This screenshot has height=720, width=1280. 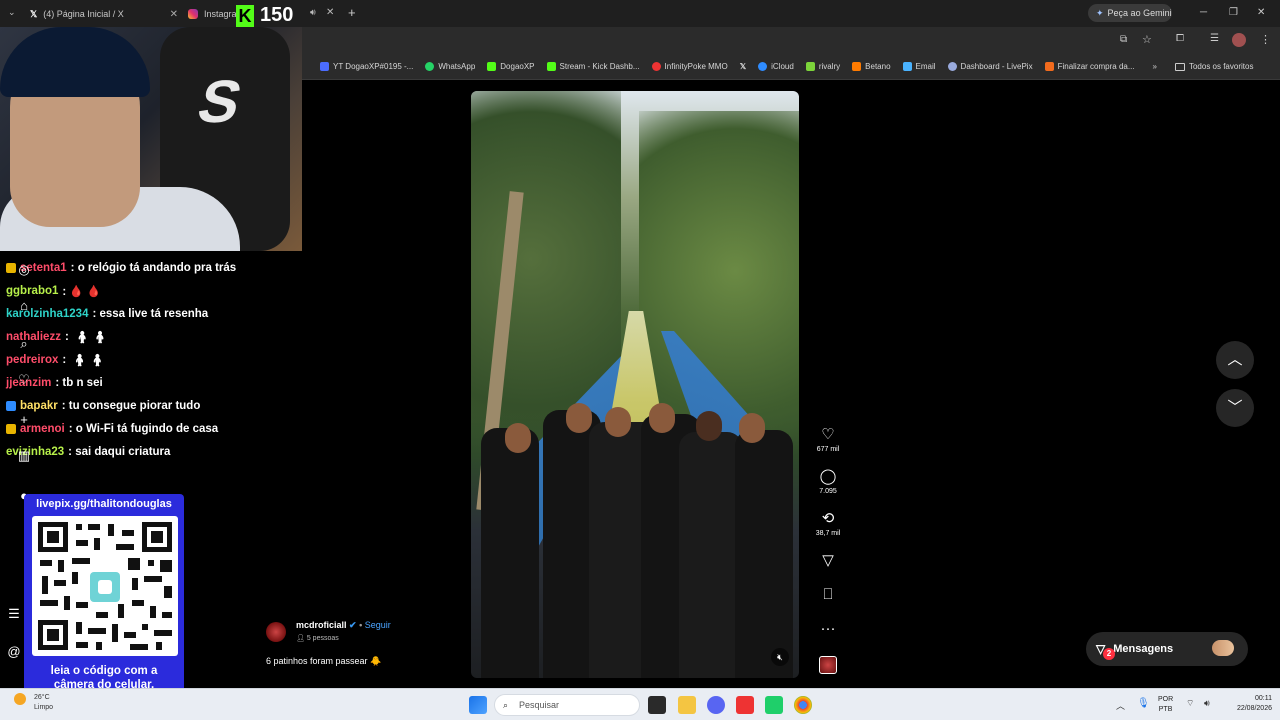 I want to click on weather-widget: 26°C Limpo, so click(x=44, y=703).